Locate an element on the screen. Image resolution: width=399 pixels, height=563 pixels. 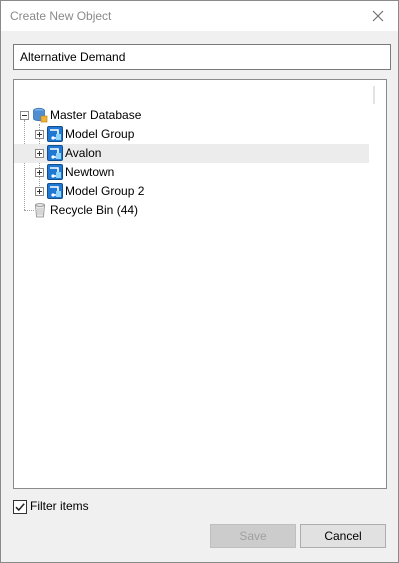
tree-item-label: Recycle Bin (44) is located at coordinates (94, 210).